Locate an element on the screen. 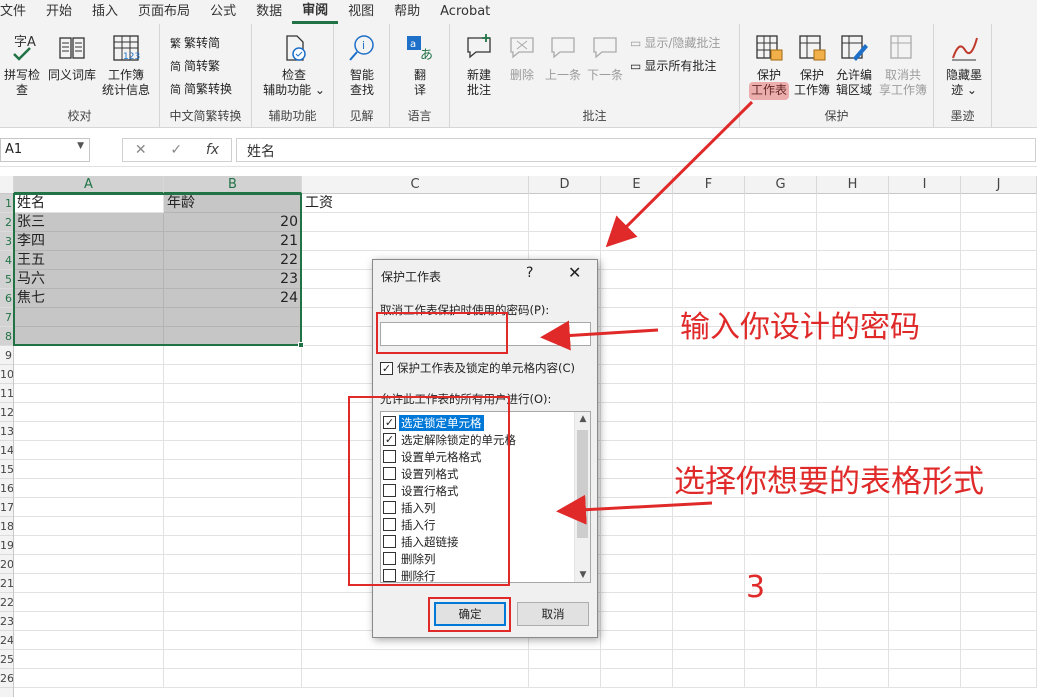 The width and height of the screenshot is (1037, 697). tab-insert: 插入 is located at coordinates (105, 12).